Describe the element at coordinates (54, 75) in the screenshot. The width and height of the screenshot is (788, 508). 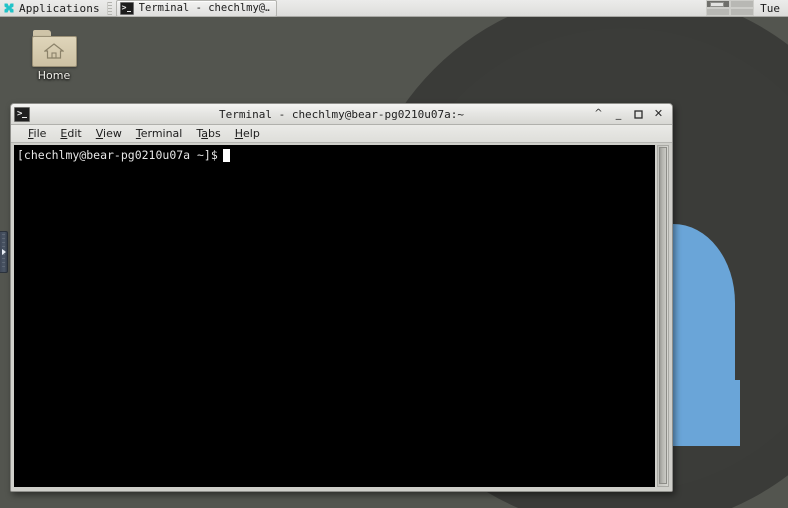
I see `desktop-icon-label: Home` at that location.